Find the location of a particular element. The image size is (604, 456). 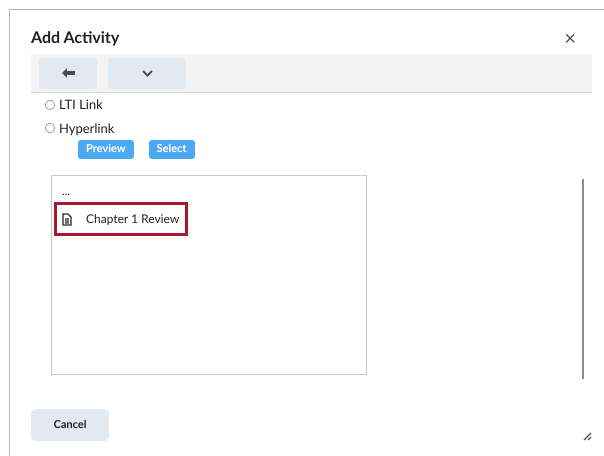

close-button: × is located at coordinates (570, 38).